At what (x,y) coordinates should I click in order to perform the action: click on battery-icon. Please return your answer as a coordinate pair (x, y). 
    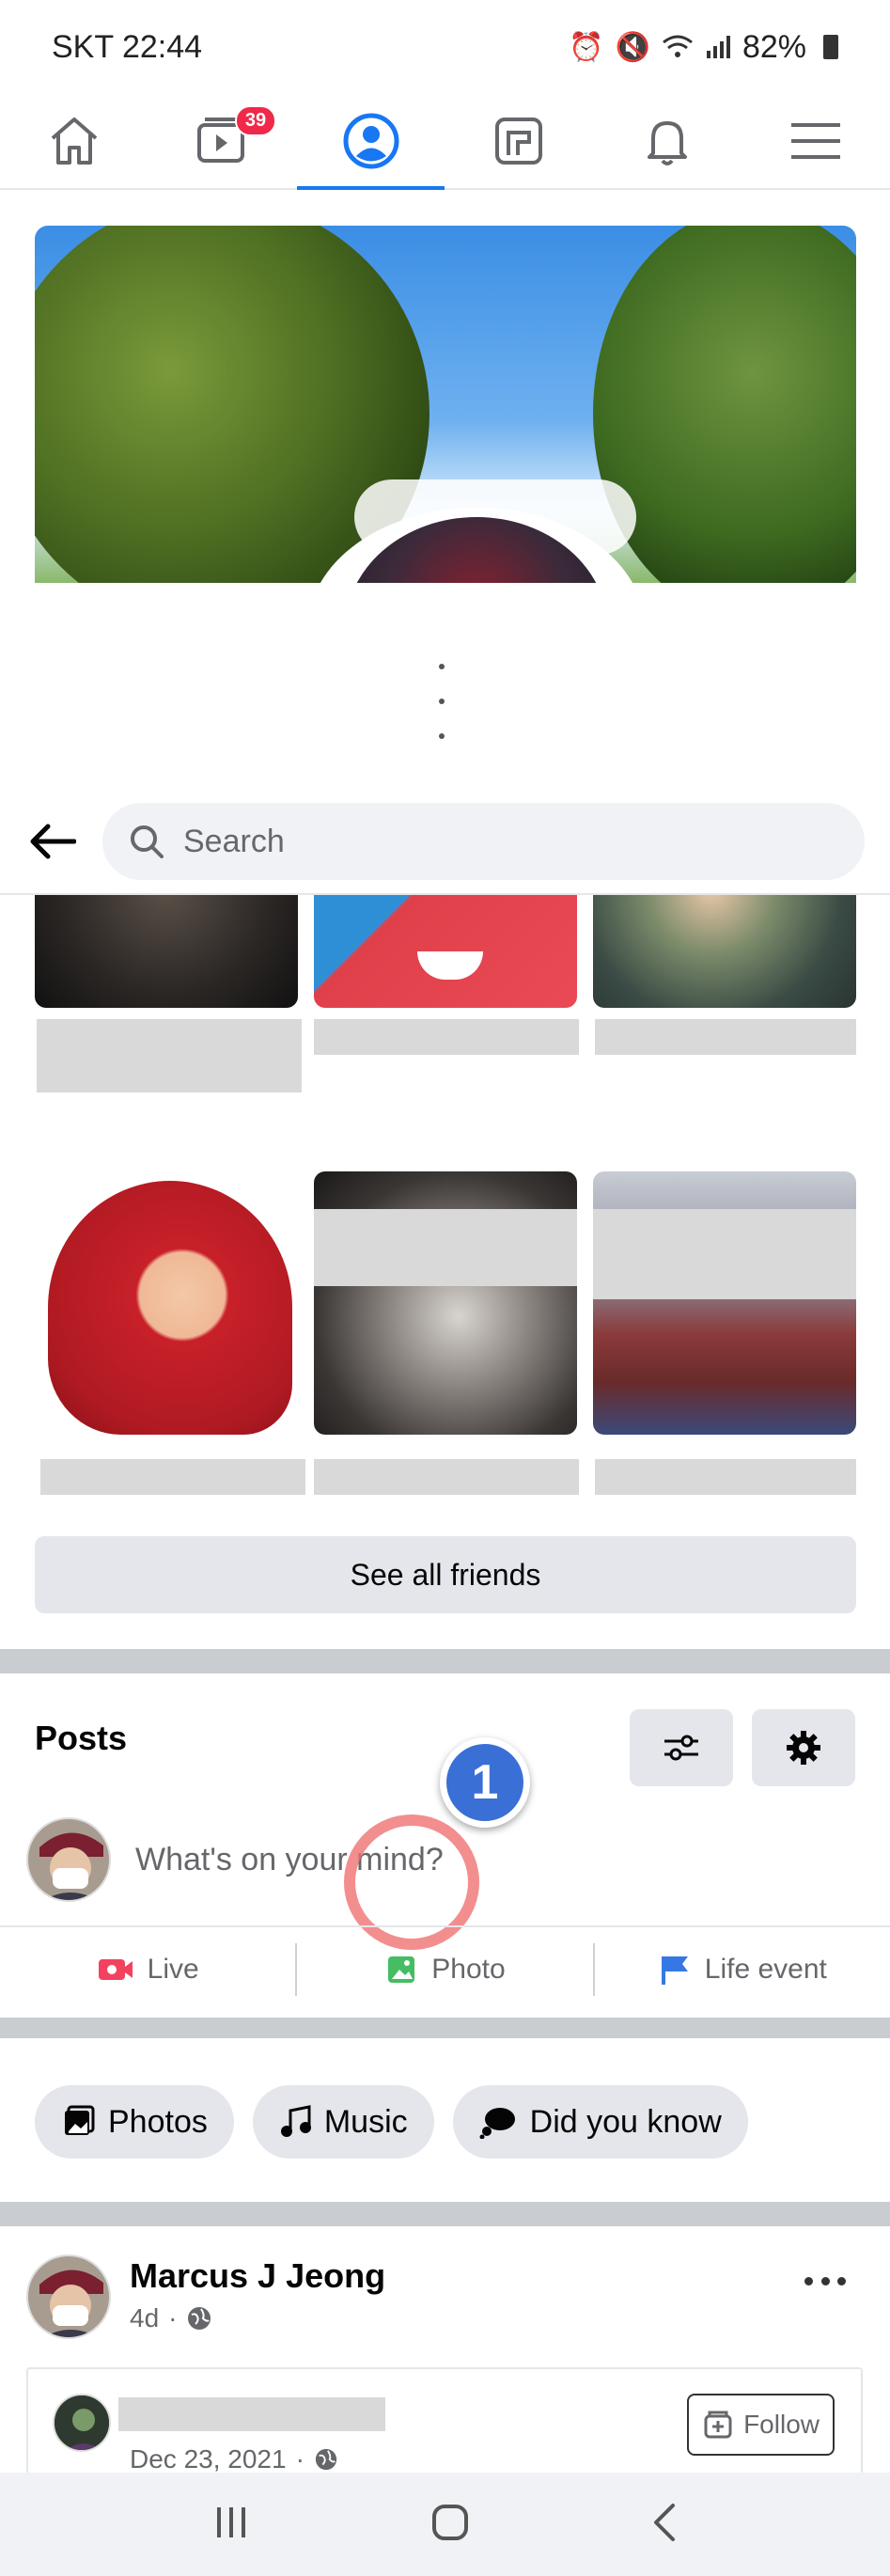
    Looking at the image, I should click on (830, 47).